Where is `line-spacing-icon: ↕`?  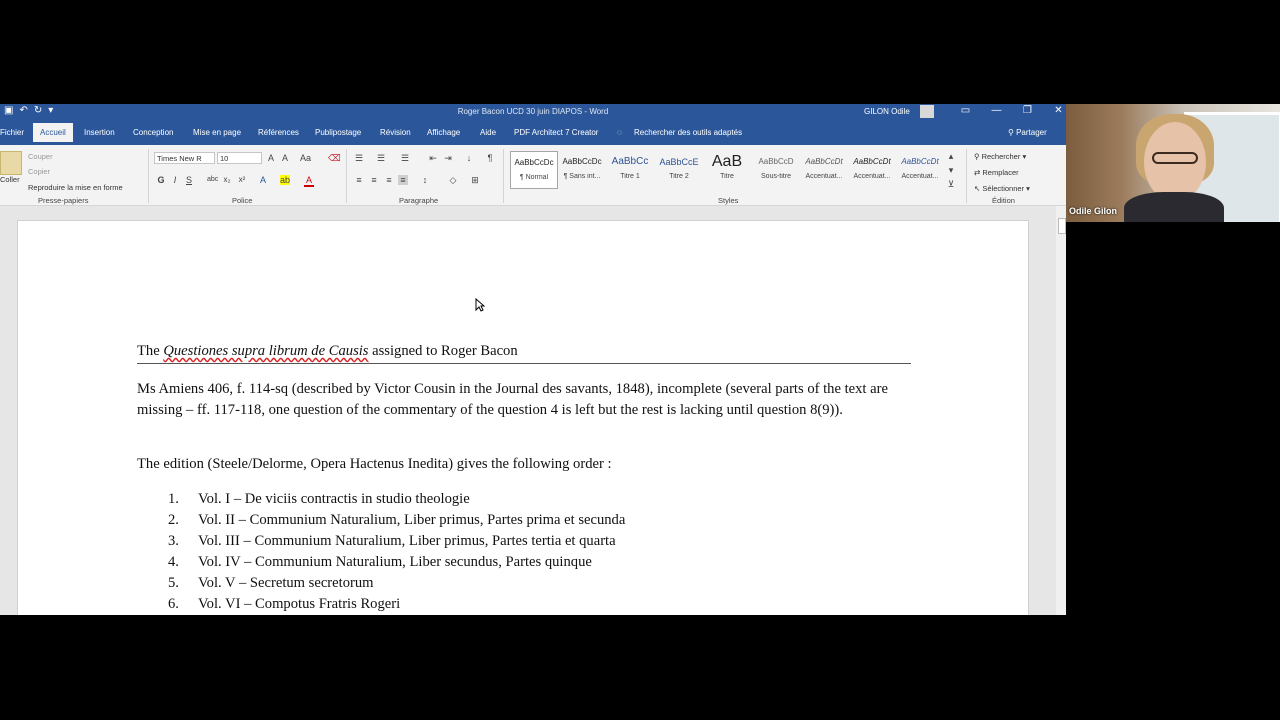 line-spacing-icon: ↕ is located at coordinates (425, 180).